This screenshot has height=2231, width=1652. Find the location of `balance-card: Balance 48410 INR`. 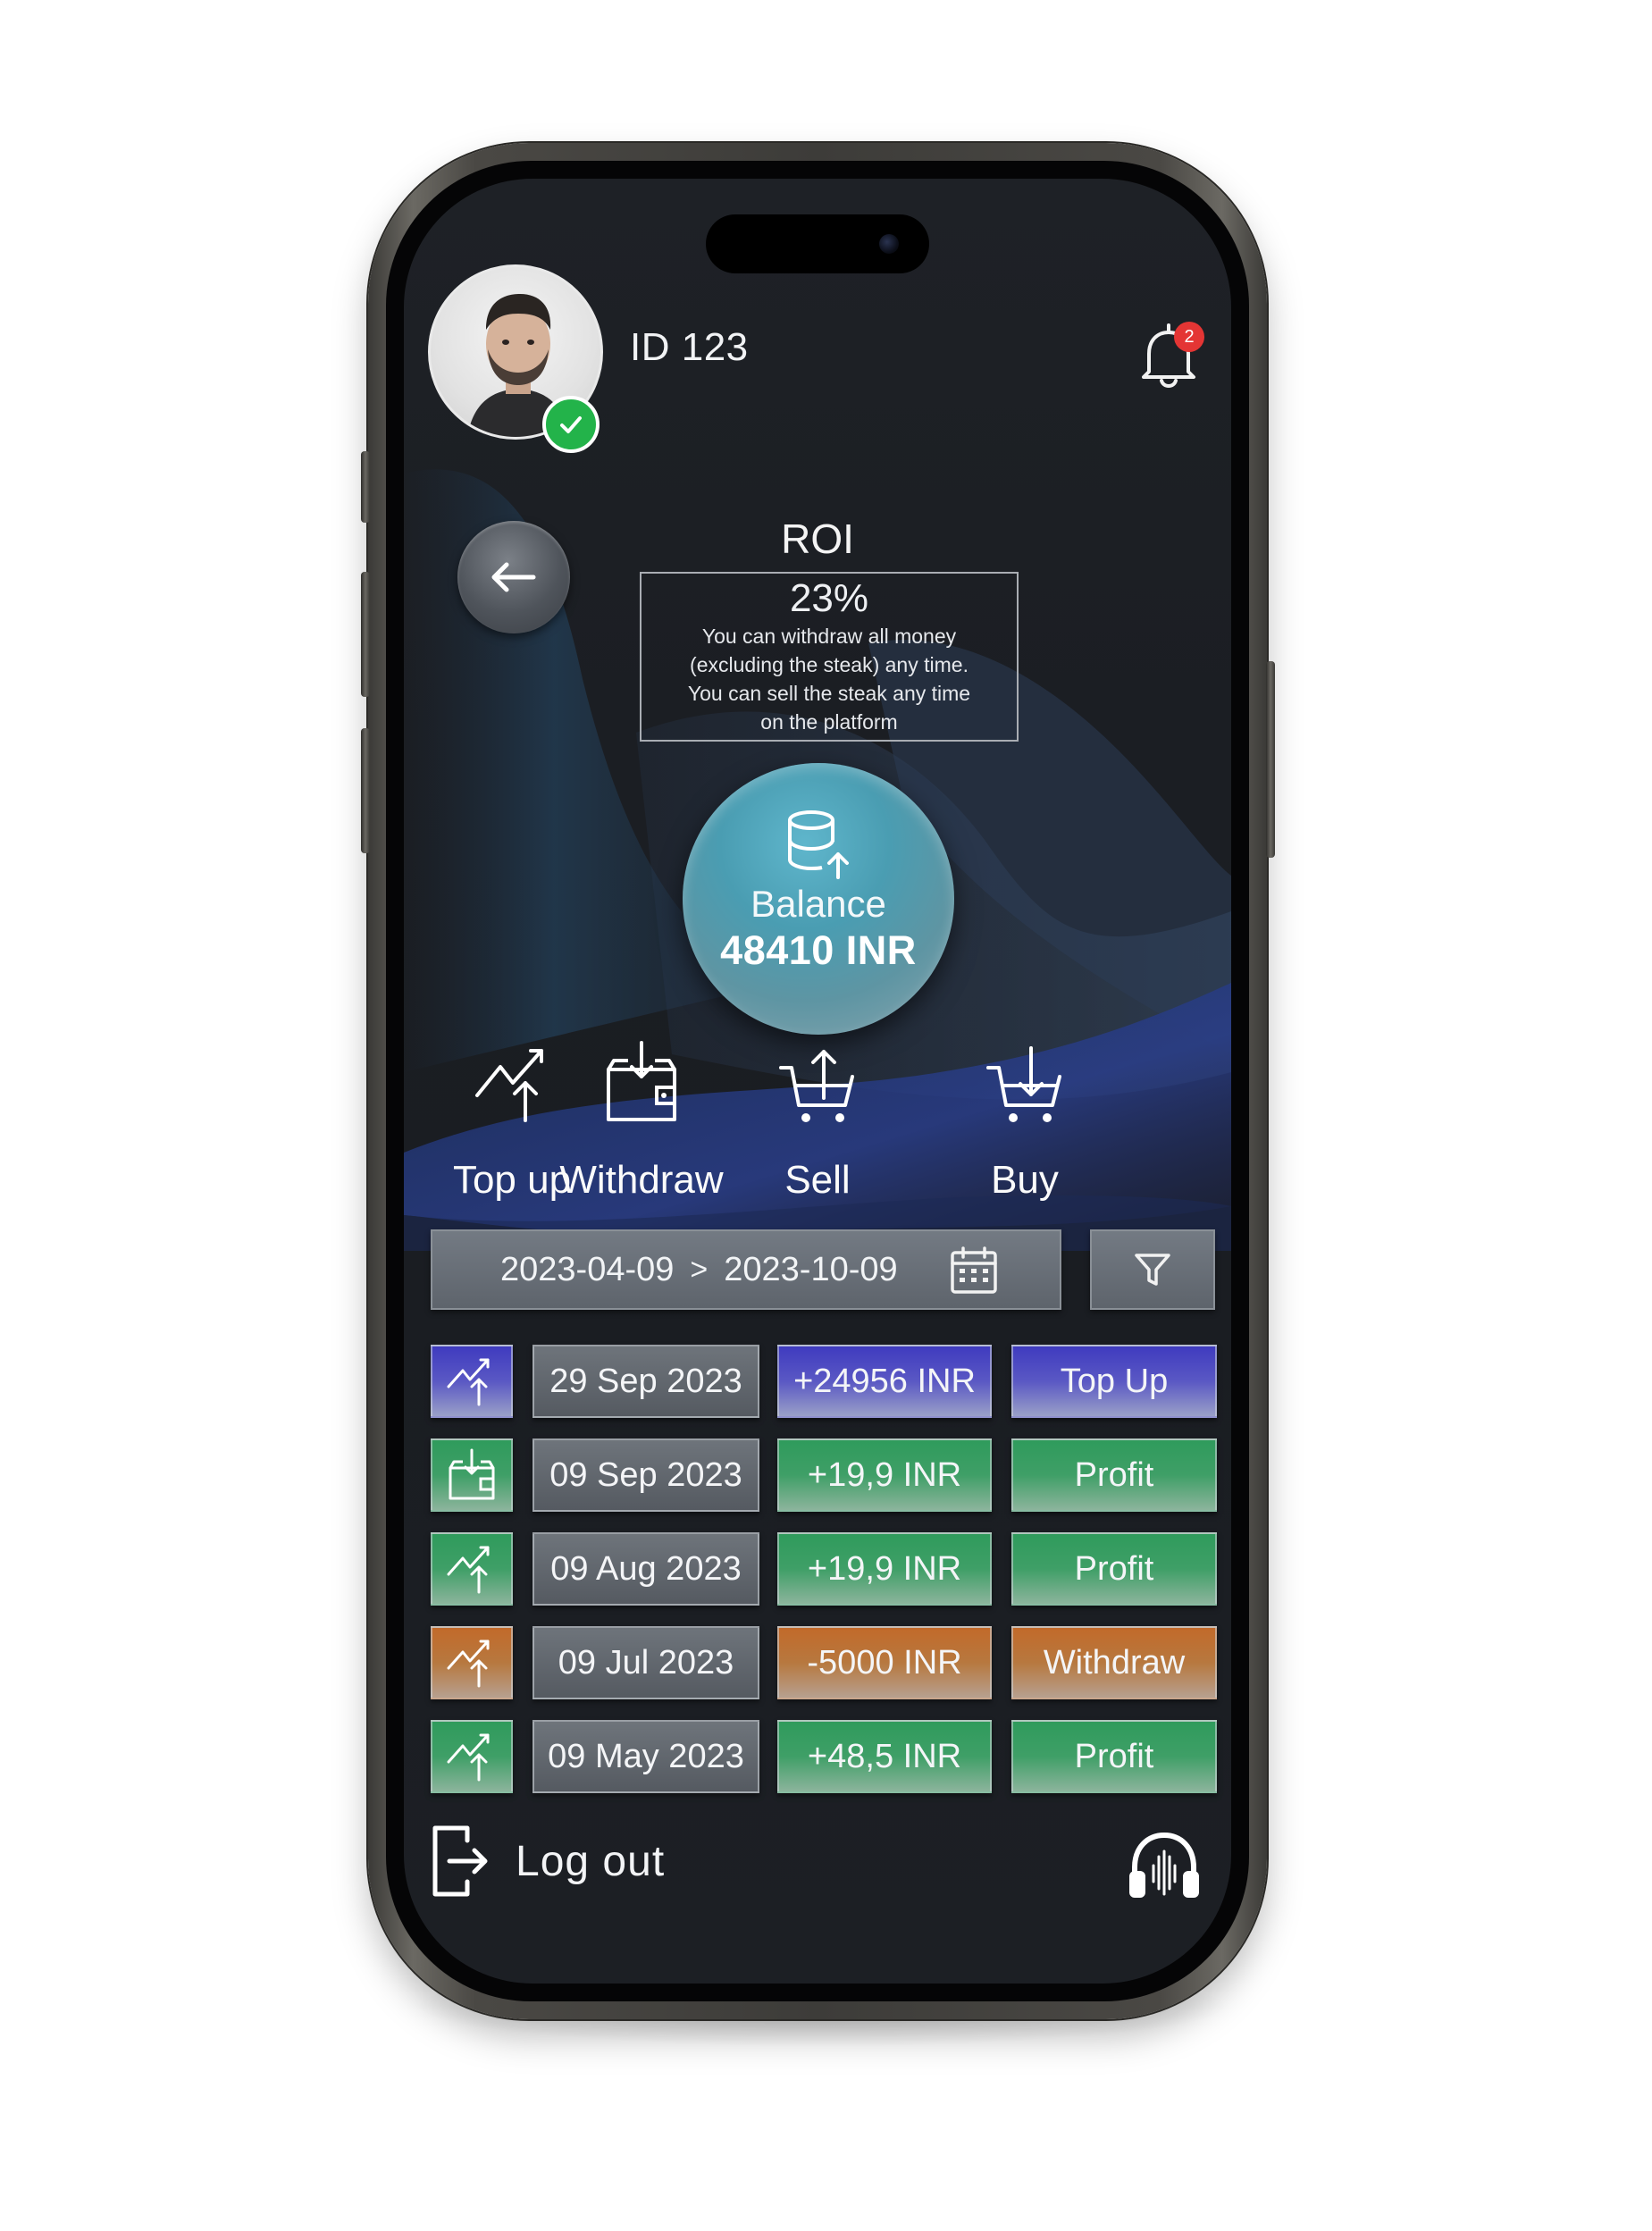

balance-card: Balance 48410 INR is located at coordinates (818, 899).